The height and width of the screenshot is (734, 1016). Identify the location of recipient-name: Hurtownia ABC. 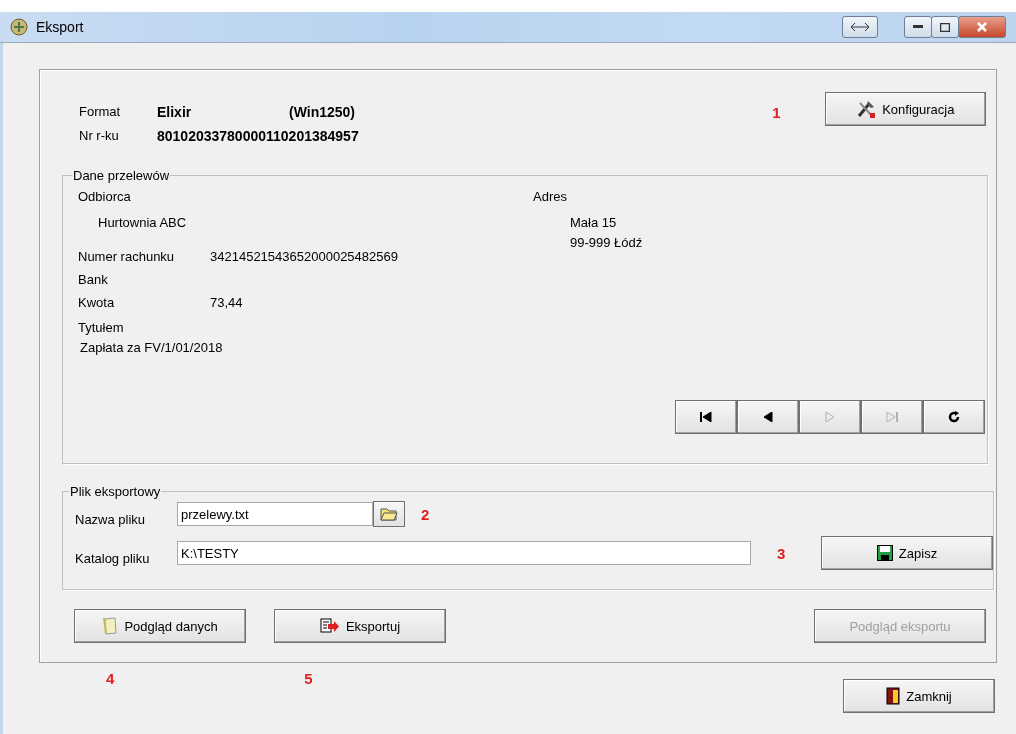
(142, 223).